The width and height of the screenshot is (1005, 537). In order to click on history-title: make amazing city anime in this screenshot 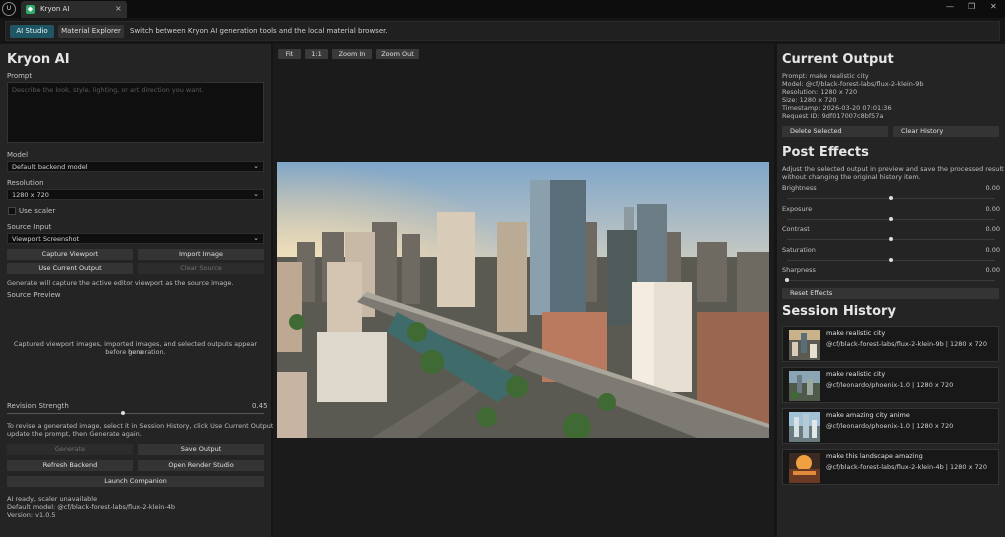, I will do `click(868, 415)`.